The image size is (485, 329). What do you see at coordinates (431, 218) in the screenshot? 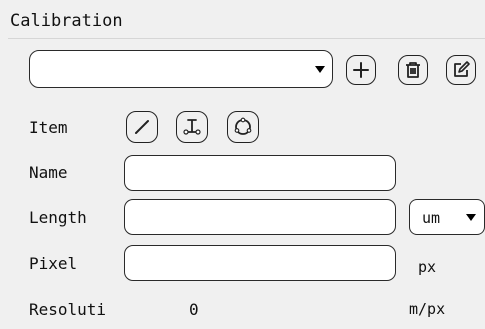
I see `length-unit-value: um` at bounding box center [431, 218].